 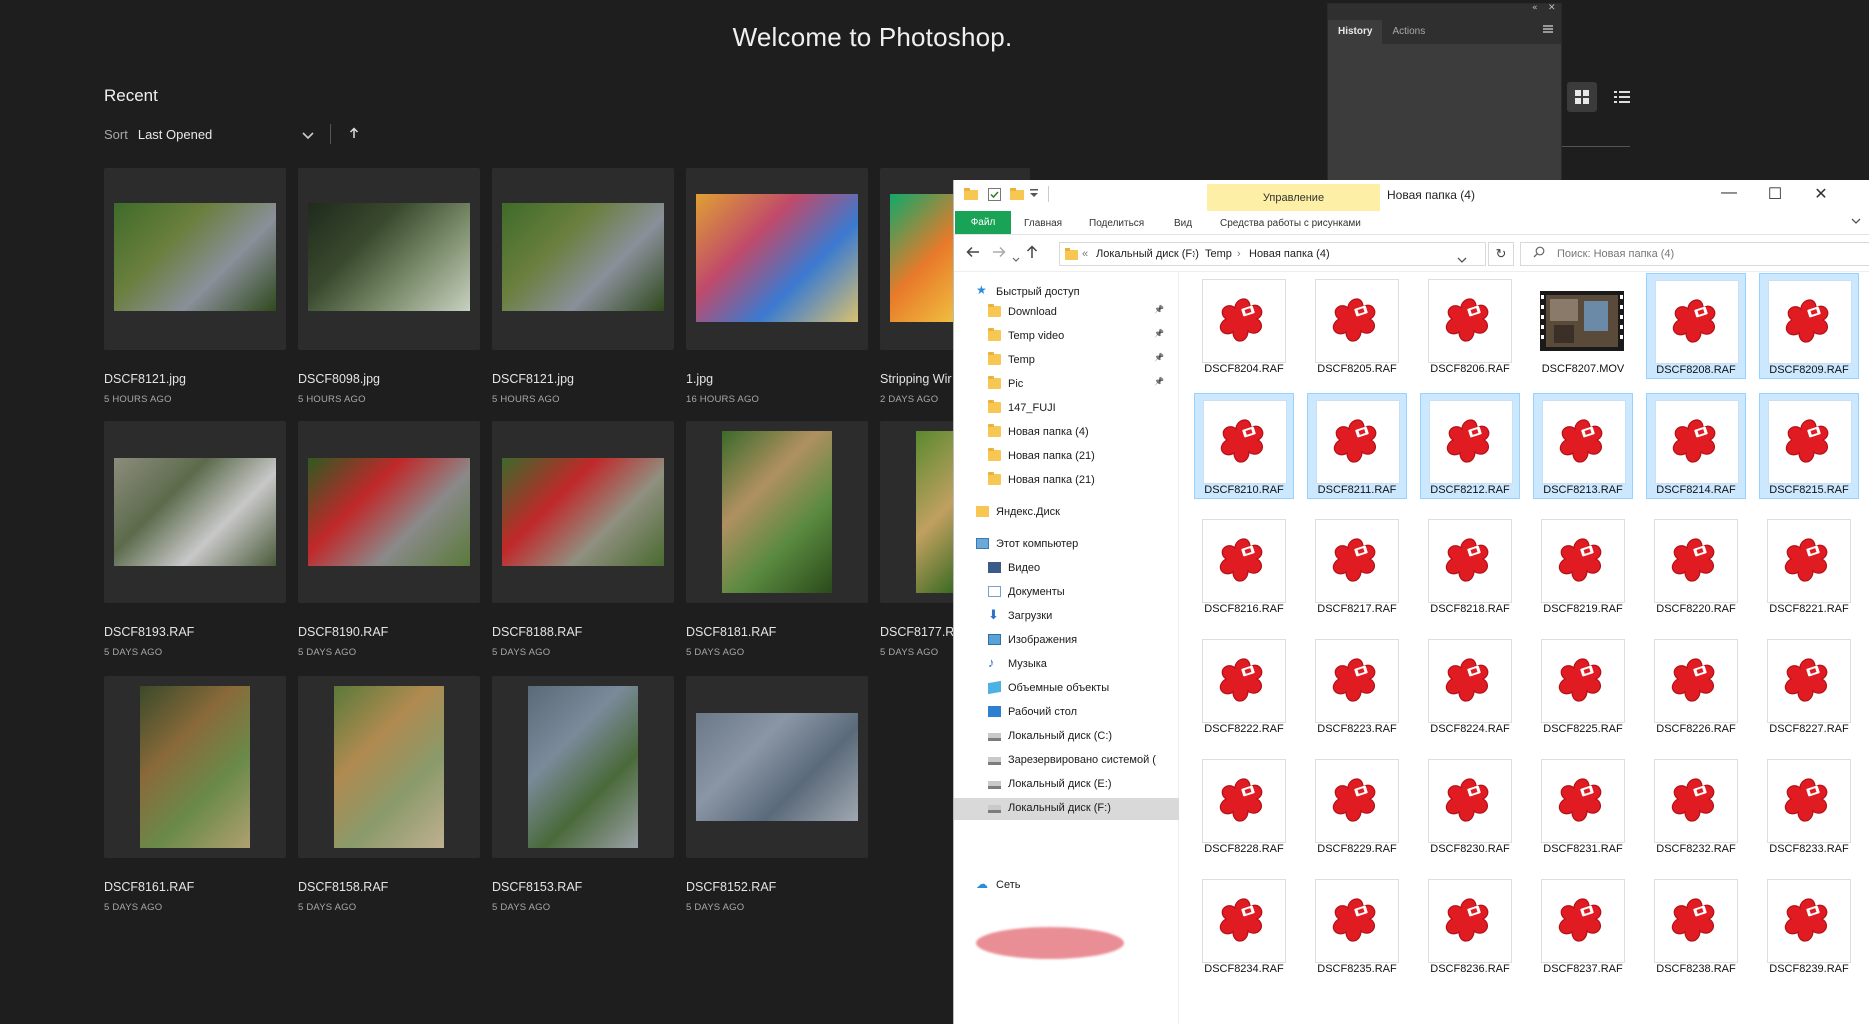 What do you see at coordinates (1066, 761) in the screenshot?
I see `nav-item: Зарезервировано системой (` at bounding box center [1066, 761].